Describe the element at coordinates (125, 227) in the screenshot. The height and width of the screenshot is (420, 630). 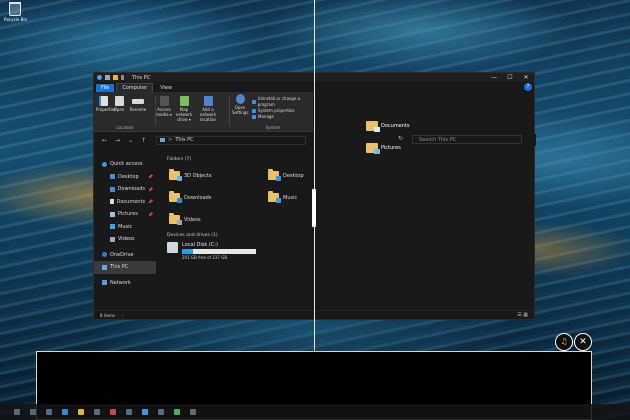
I see `sidebar-item-music: Music` at that location.